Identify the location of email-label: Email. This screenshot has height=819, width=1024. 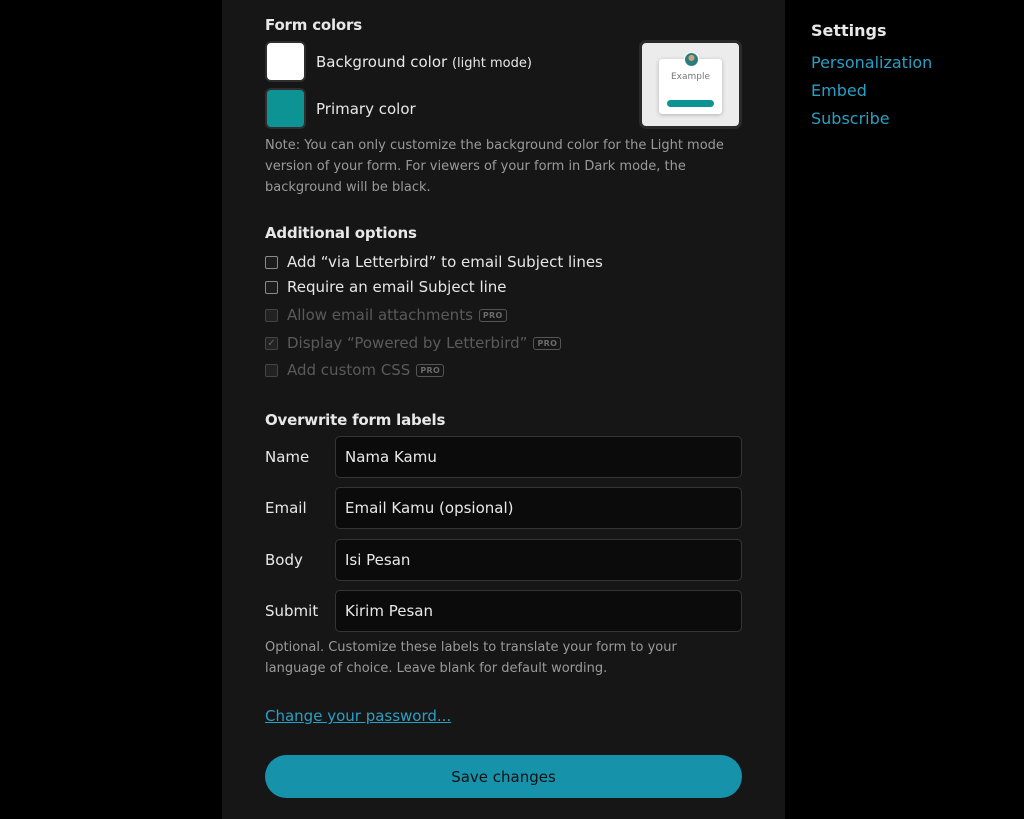
(286, 508).